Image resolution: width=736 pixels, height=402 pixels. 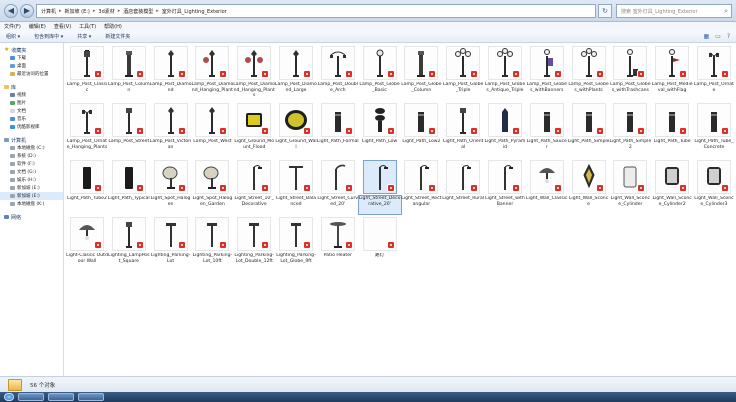 What do you see at coordinates (9, 397) in the screenshot?
I see `start-button` at bounding box center [9, 397].